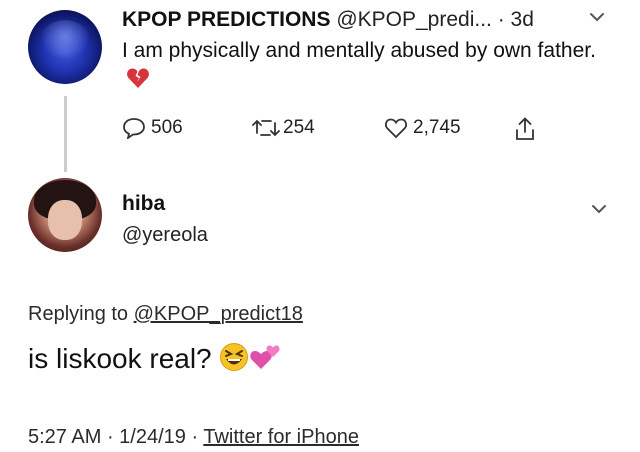 The height and width of the screenshot is (452, 640). I want to click on tweet1-display-name: KPOP PREDICTIONS, so click(226, 19).